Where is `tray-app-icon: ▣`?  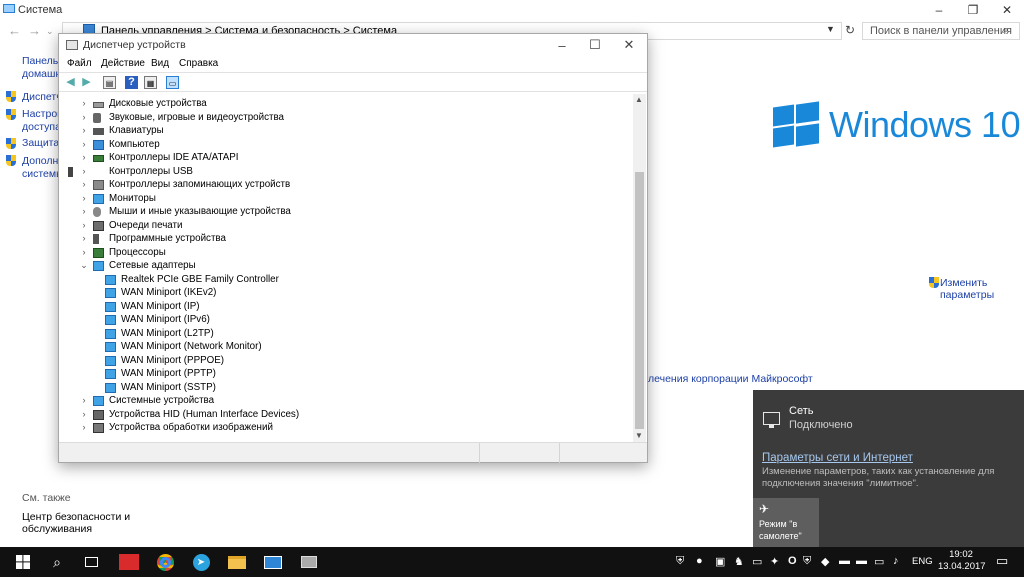 tray-app-icon: ▣ is located at coordinates (720, 561).